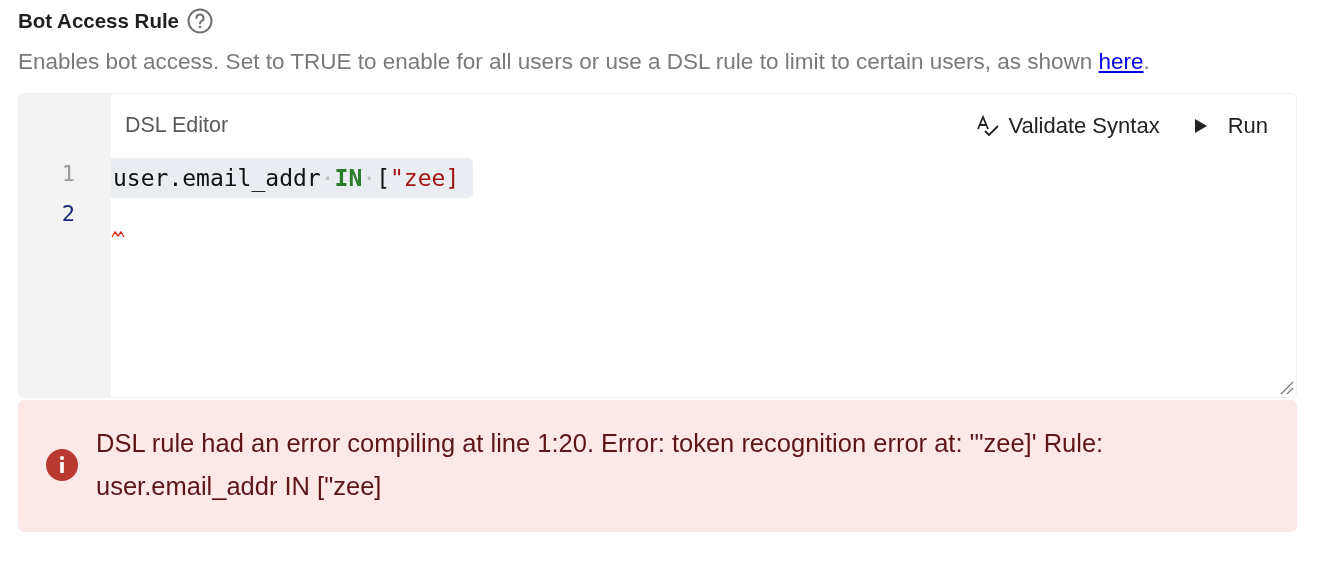 This screenshot has height=562, width=1318. I want to click on spellcheck-icon, so click(988, 125).